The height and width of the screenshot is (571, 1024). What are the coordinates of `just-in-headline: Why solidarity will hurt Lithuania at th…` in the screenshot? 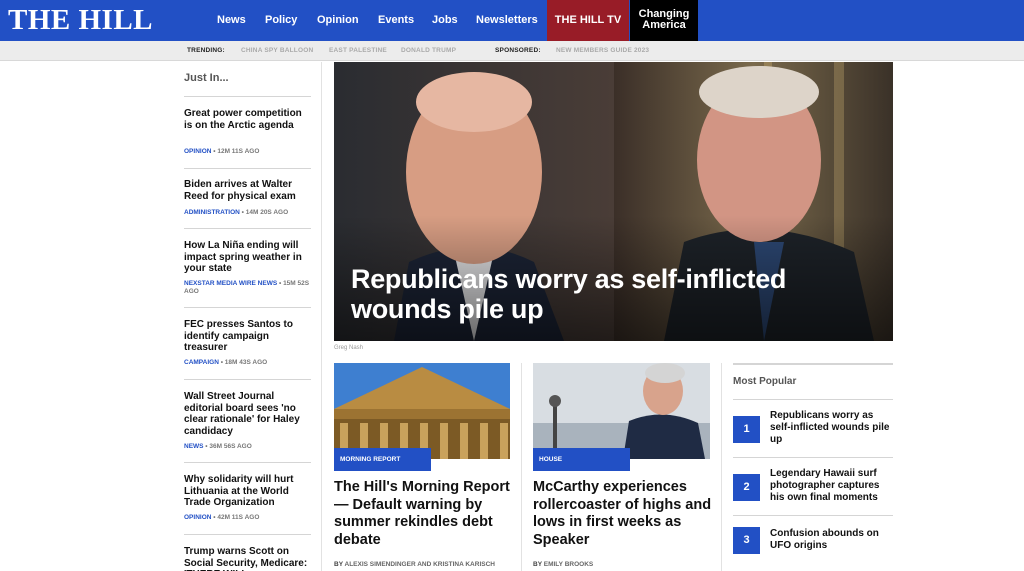 It's located at (248, 491).